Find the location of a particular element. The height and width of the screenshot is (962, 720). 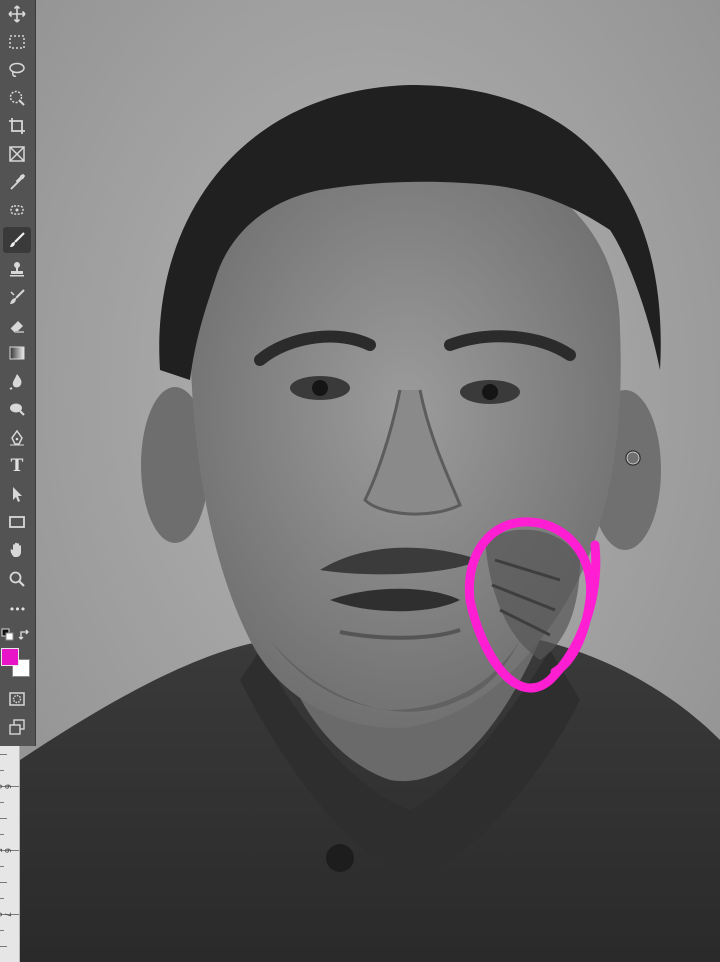

crop-tool is located at coordinates (17, 126).